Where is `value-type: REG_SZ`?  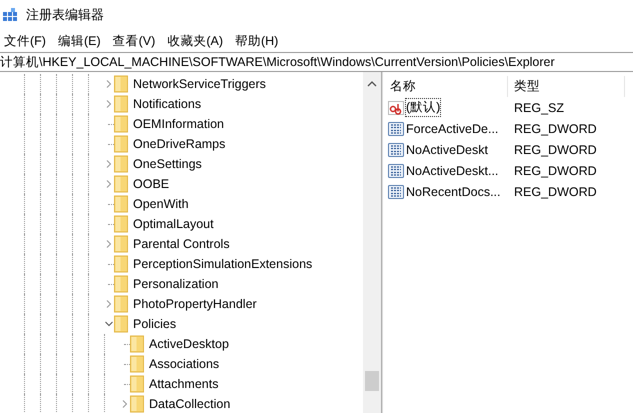 value-type: REG_SZ is located at coordinates (539, 107).